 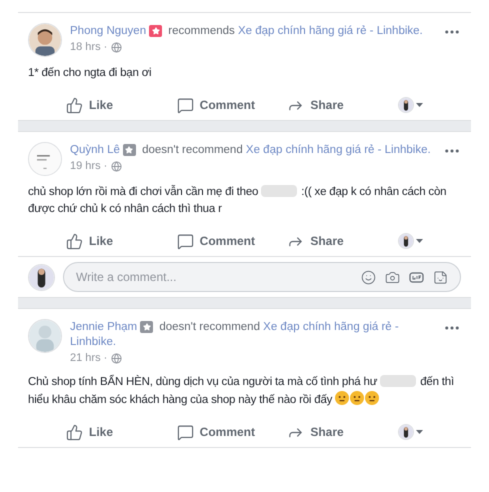 What do you see at coordinates (251, 150) in the screenshot?
I see `post-header: Quỳnh Lê doesn't recommend Xe đạp chính hãng giá rẻ - Linhbike.` at bounding box center [251, 150].